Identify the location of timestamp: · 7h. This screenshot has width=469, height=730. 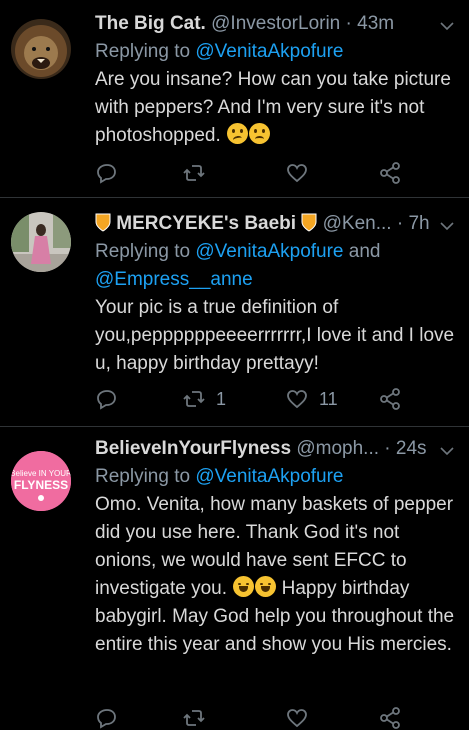
(413, 223).